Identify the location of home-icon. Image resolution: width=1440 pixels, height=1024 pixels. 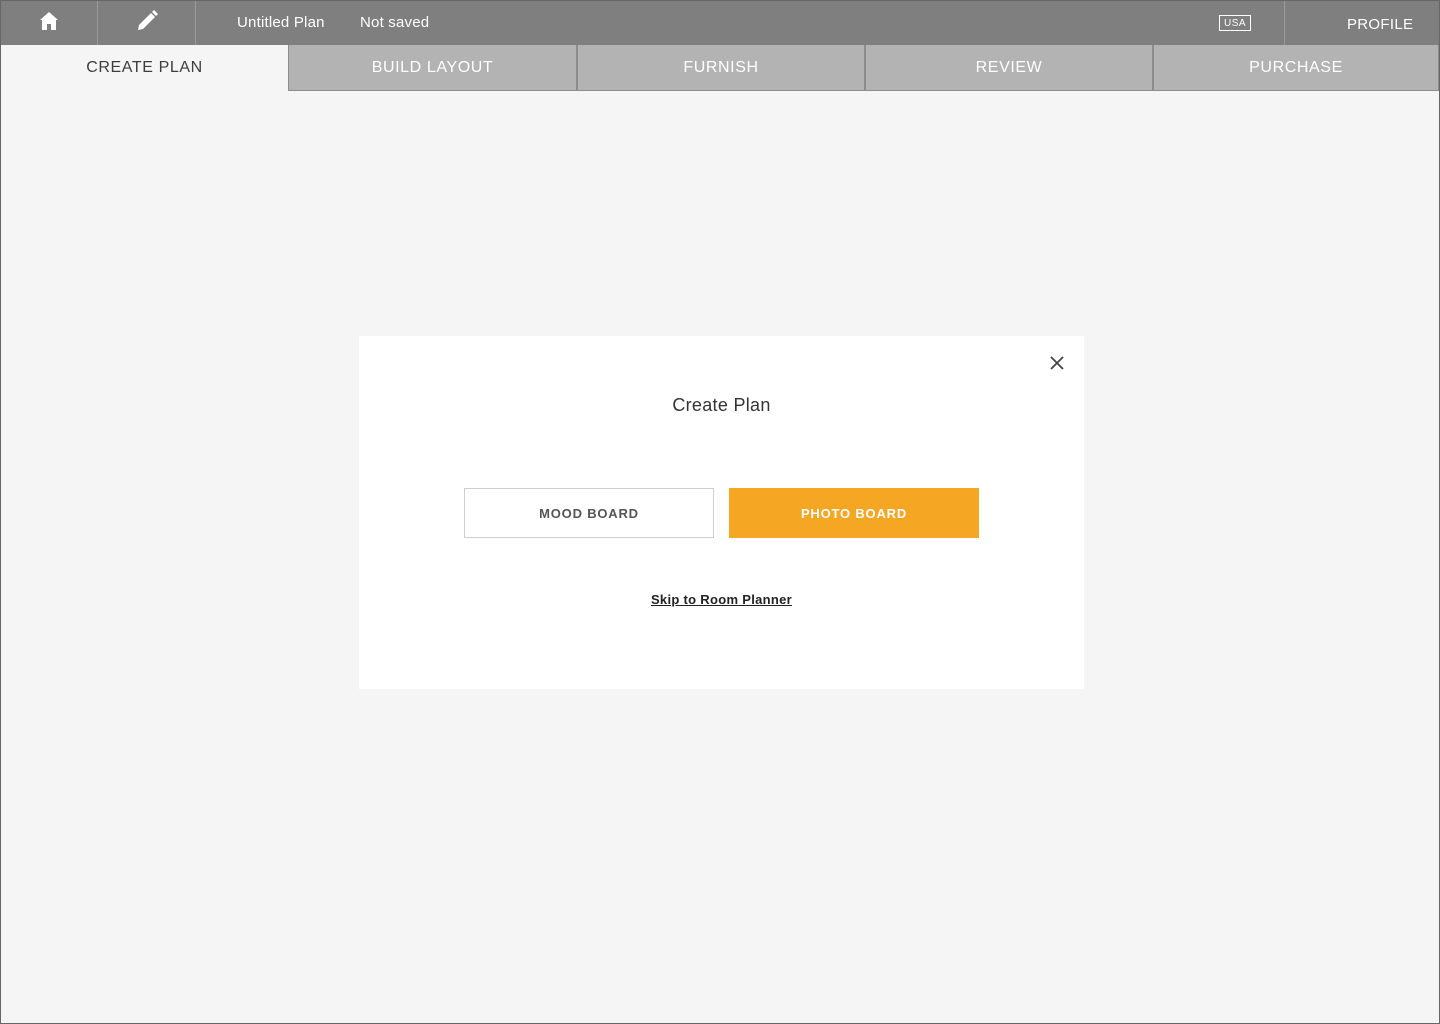
(49, 23).